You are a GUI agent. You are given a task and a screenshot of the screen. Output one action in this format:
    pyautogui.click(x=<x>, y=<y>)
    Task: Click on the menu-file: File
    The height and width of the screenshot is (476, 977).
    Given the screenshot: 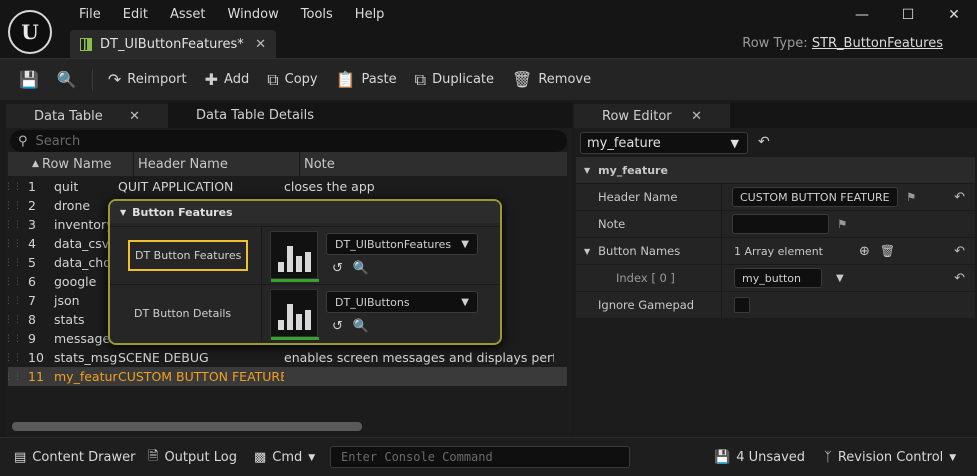 What is the action you would take?
    pyautogui.click(x=90, y=15)
    